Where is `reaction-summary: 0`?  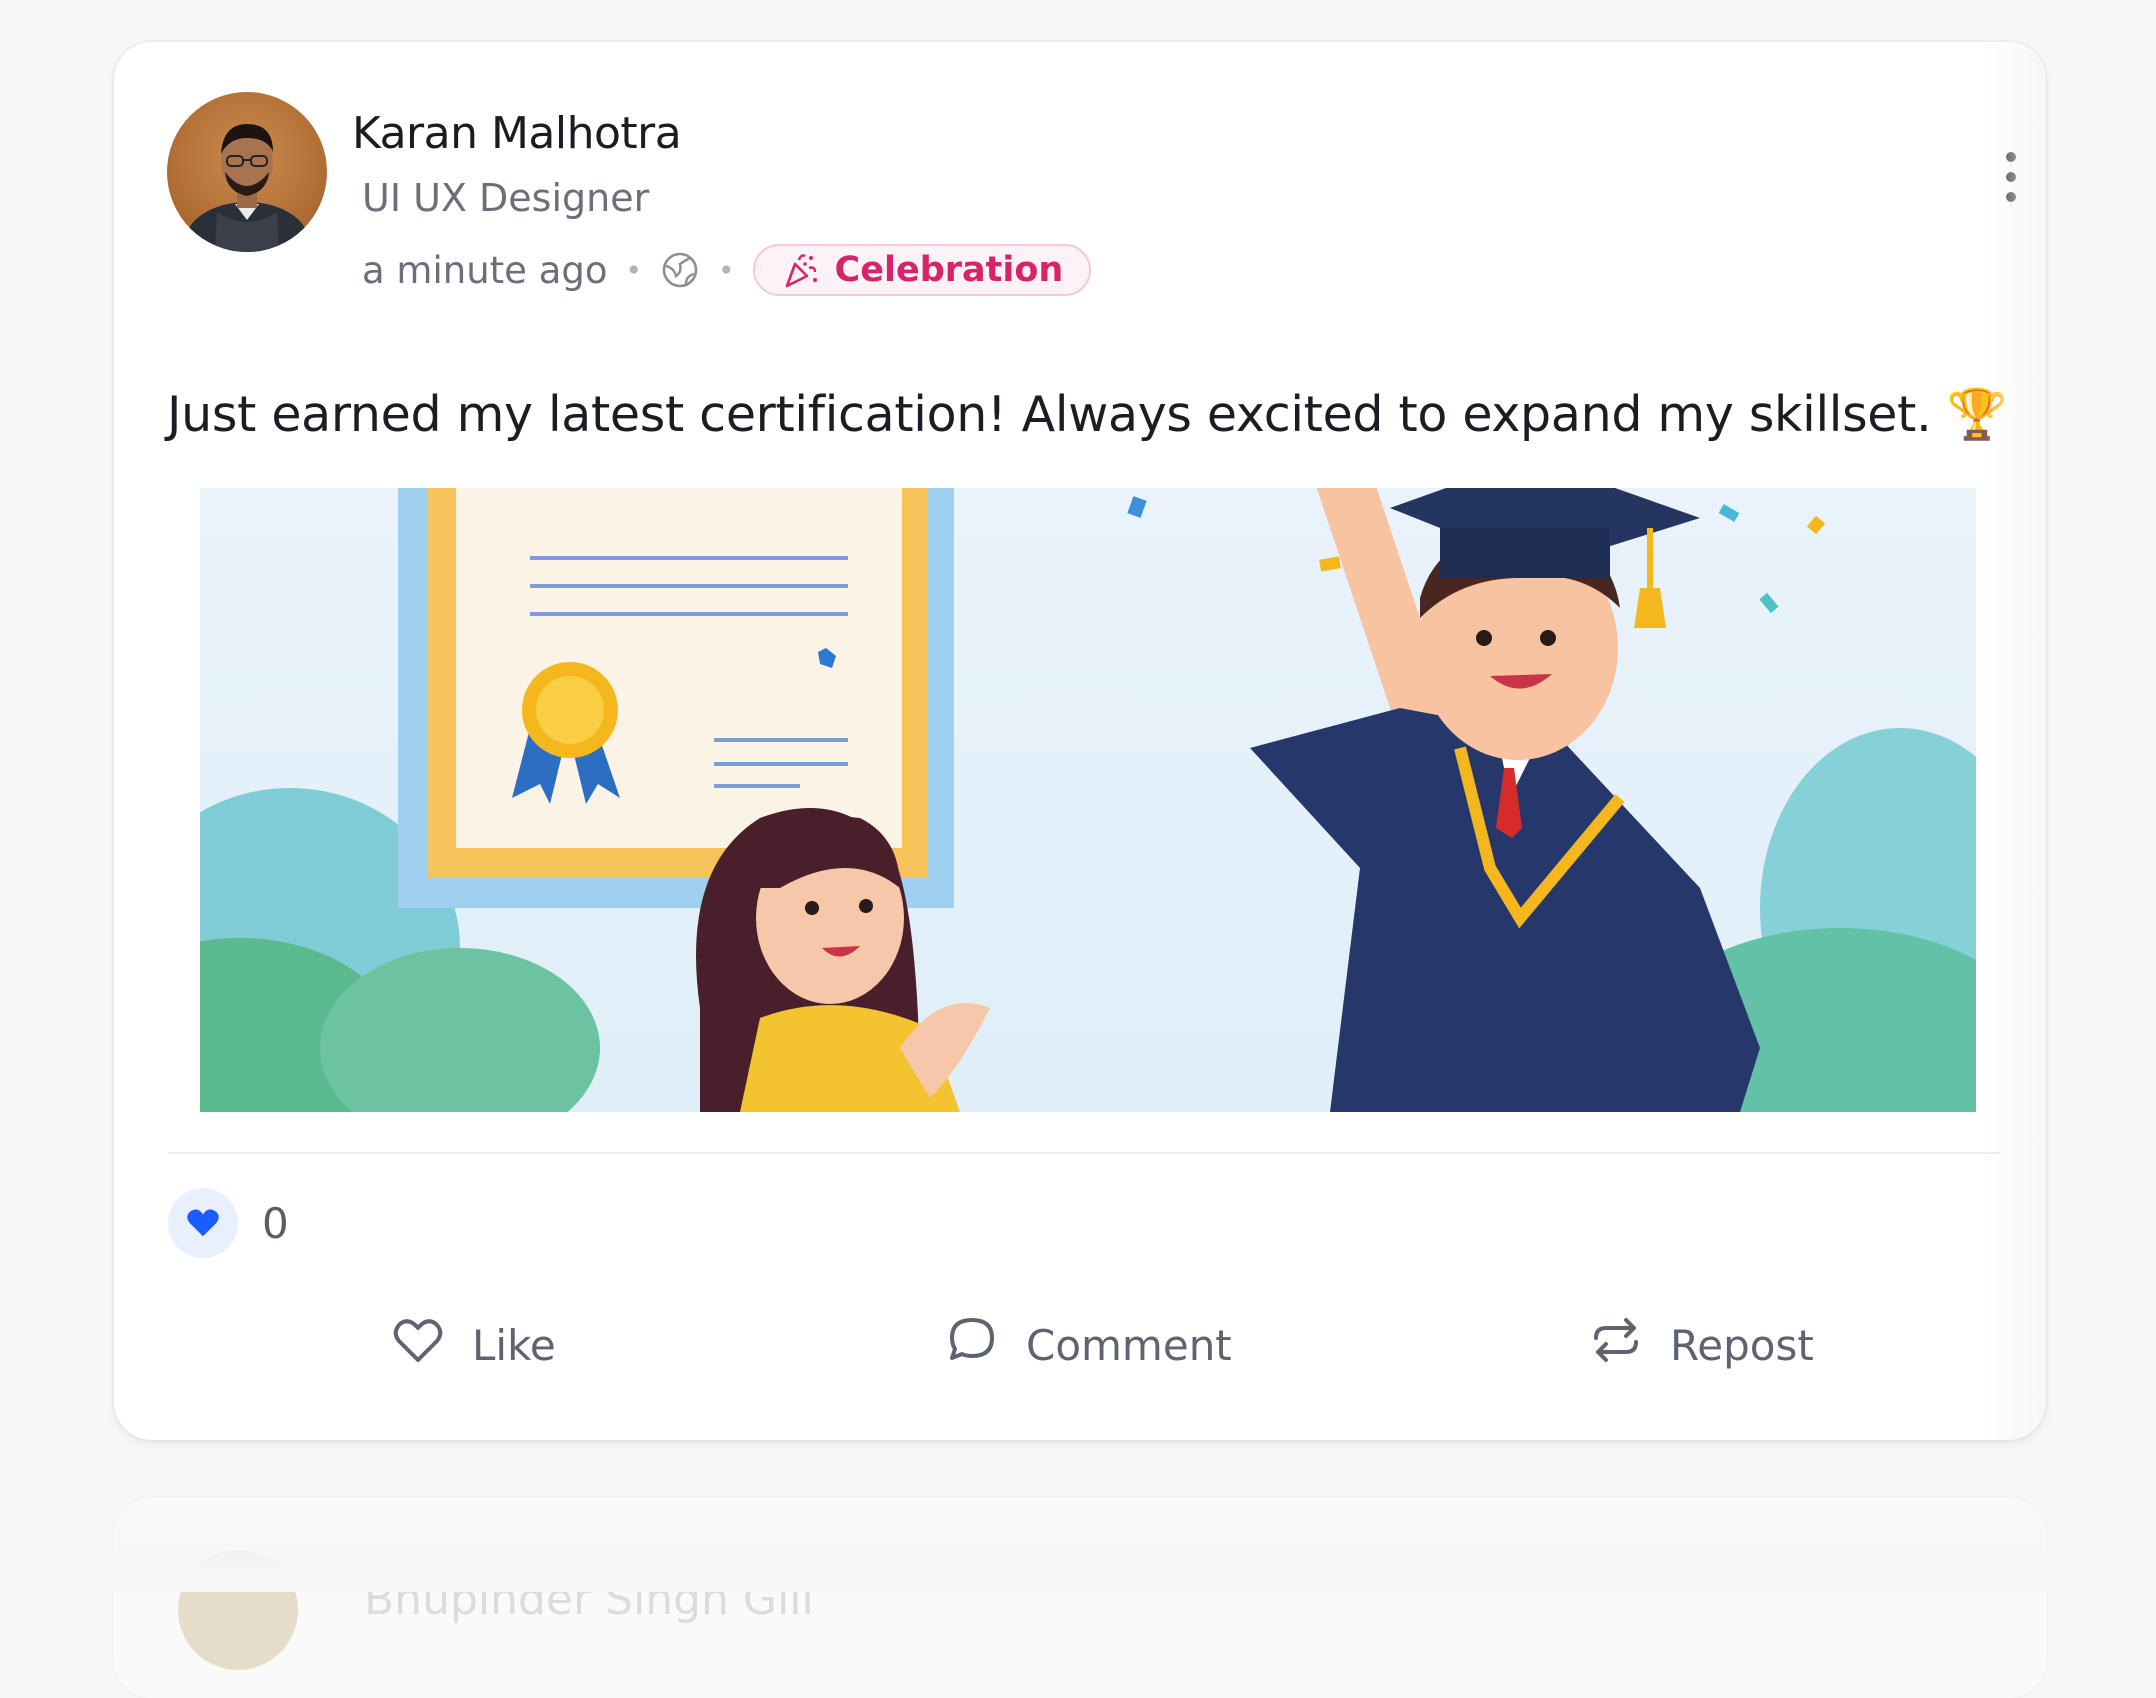 reaction-summary: 0 is located at coordinates (228, 1223).